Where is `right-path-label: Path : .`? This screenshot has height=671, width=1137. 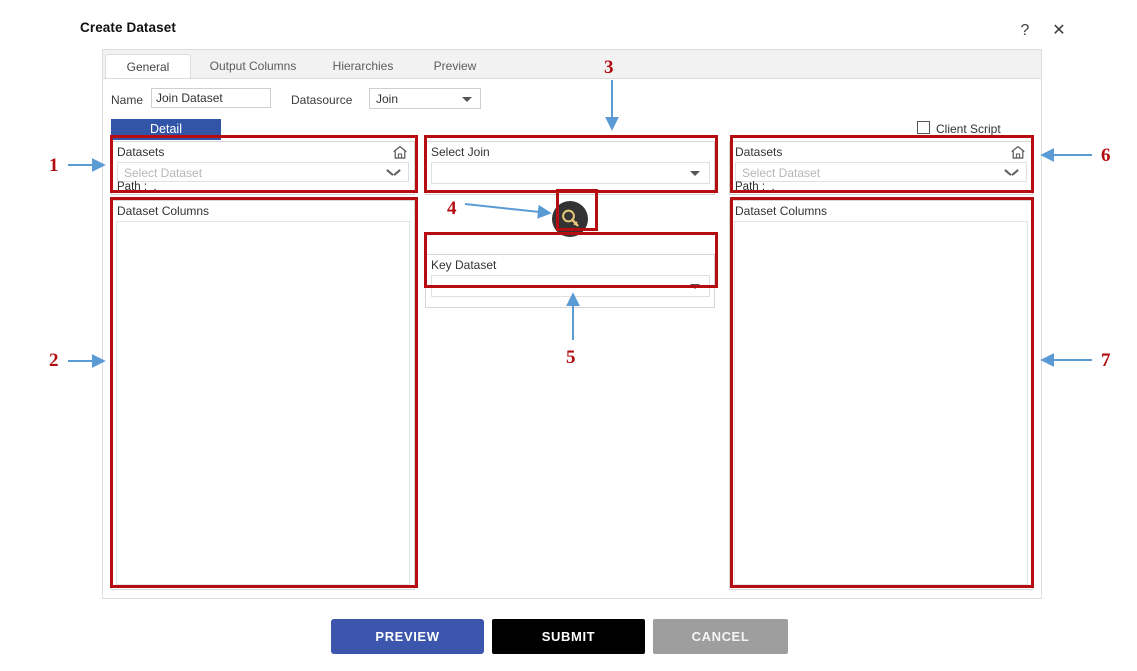
right-path-label: Path : . is located at coordinates (755, 187).